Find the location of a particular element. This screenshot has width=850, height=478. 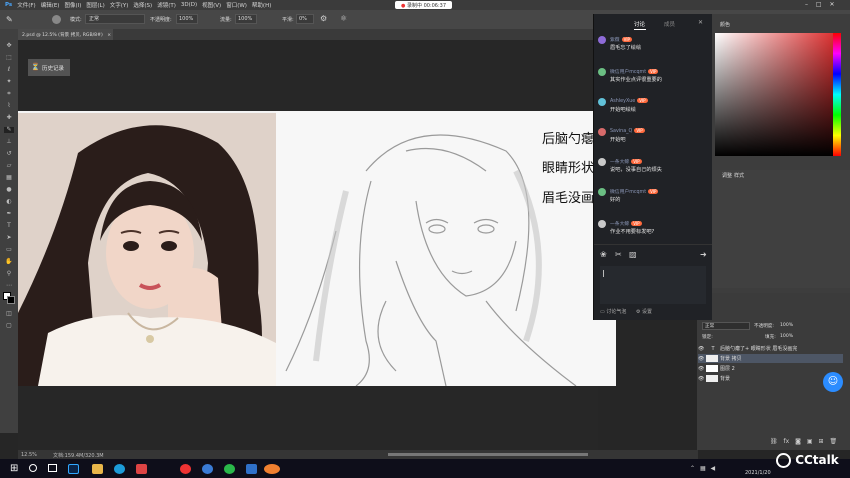

layer-row-layer2: 👁 图层 2 is located at coordinates (770, 368).